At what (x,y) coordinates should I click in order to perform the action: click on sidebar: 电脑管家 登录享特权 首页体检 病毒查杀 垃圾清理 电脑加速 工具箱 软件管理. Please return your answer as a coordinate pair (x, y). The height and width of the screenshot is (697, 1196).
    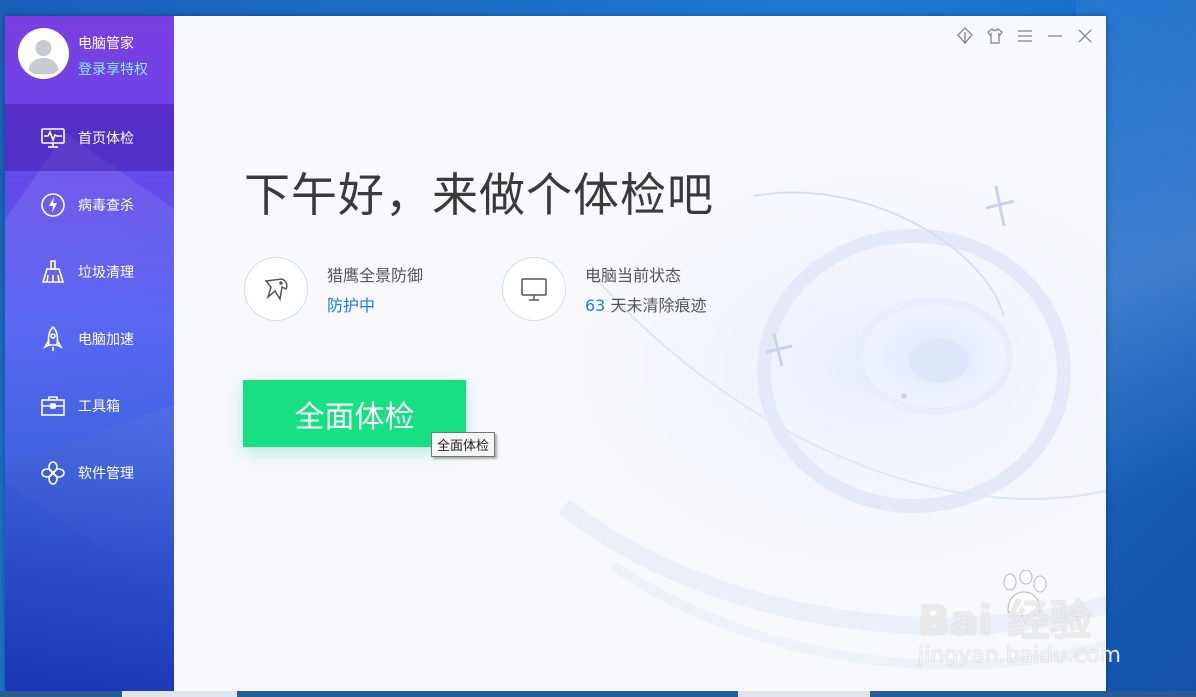
    Looking at the image, I should click on (89, 354).